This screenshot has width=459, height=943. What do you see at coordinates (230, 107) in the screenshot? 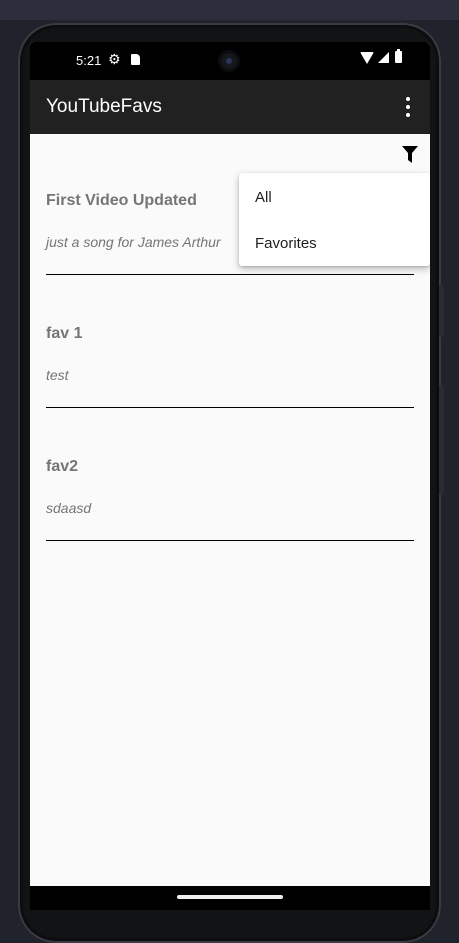
I see `app-bar: YouTubeFavs` at bounding box center [230, 107].